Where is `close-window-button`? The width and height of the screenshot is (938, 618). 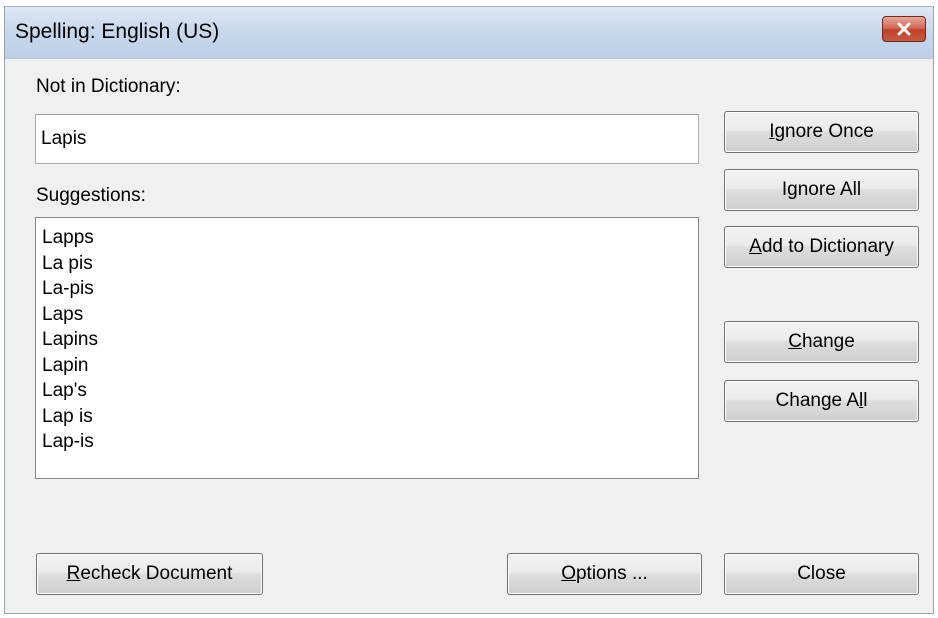
close-window-button is located at coordinates (904, 29).